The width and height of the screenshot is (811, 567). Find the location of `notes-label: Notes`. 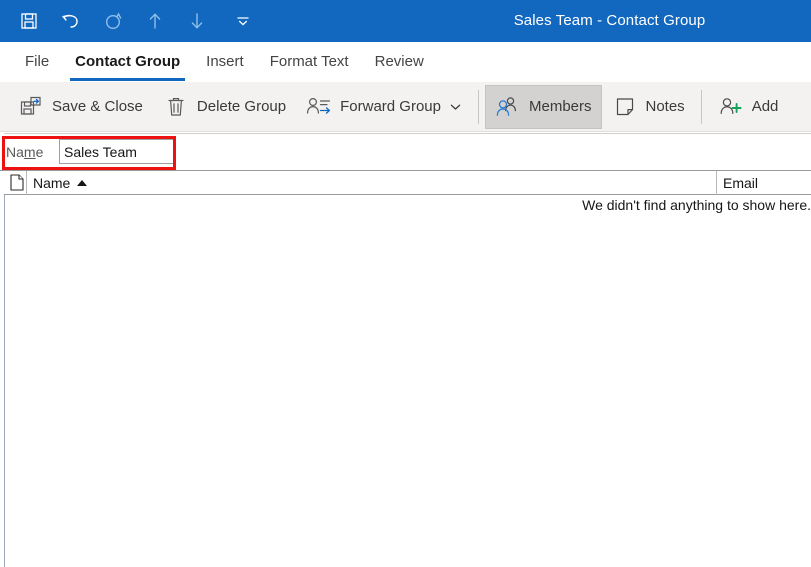

notes-label: Notes is located at coordinates (665, 106).